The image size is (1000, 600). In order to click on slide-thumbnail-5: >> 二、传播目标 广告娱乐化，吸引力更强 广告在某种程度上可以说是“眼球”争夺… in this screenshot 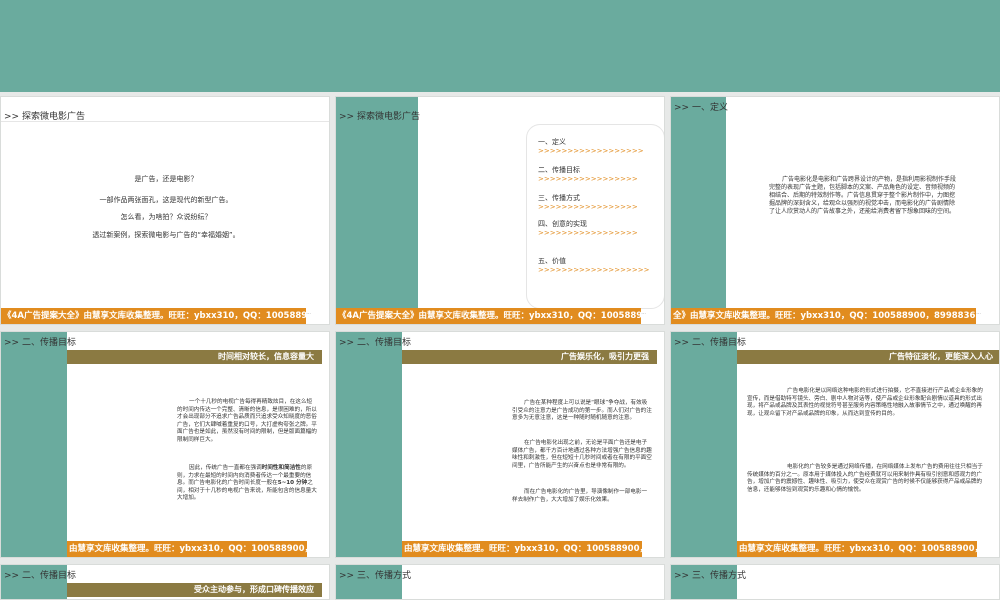, I will do `click(500, 444)`.